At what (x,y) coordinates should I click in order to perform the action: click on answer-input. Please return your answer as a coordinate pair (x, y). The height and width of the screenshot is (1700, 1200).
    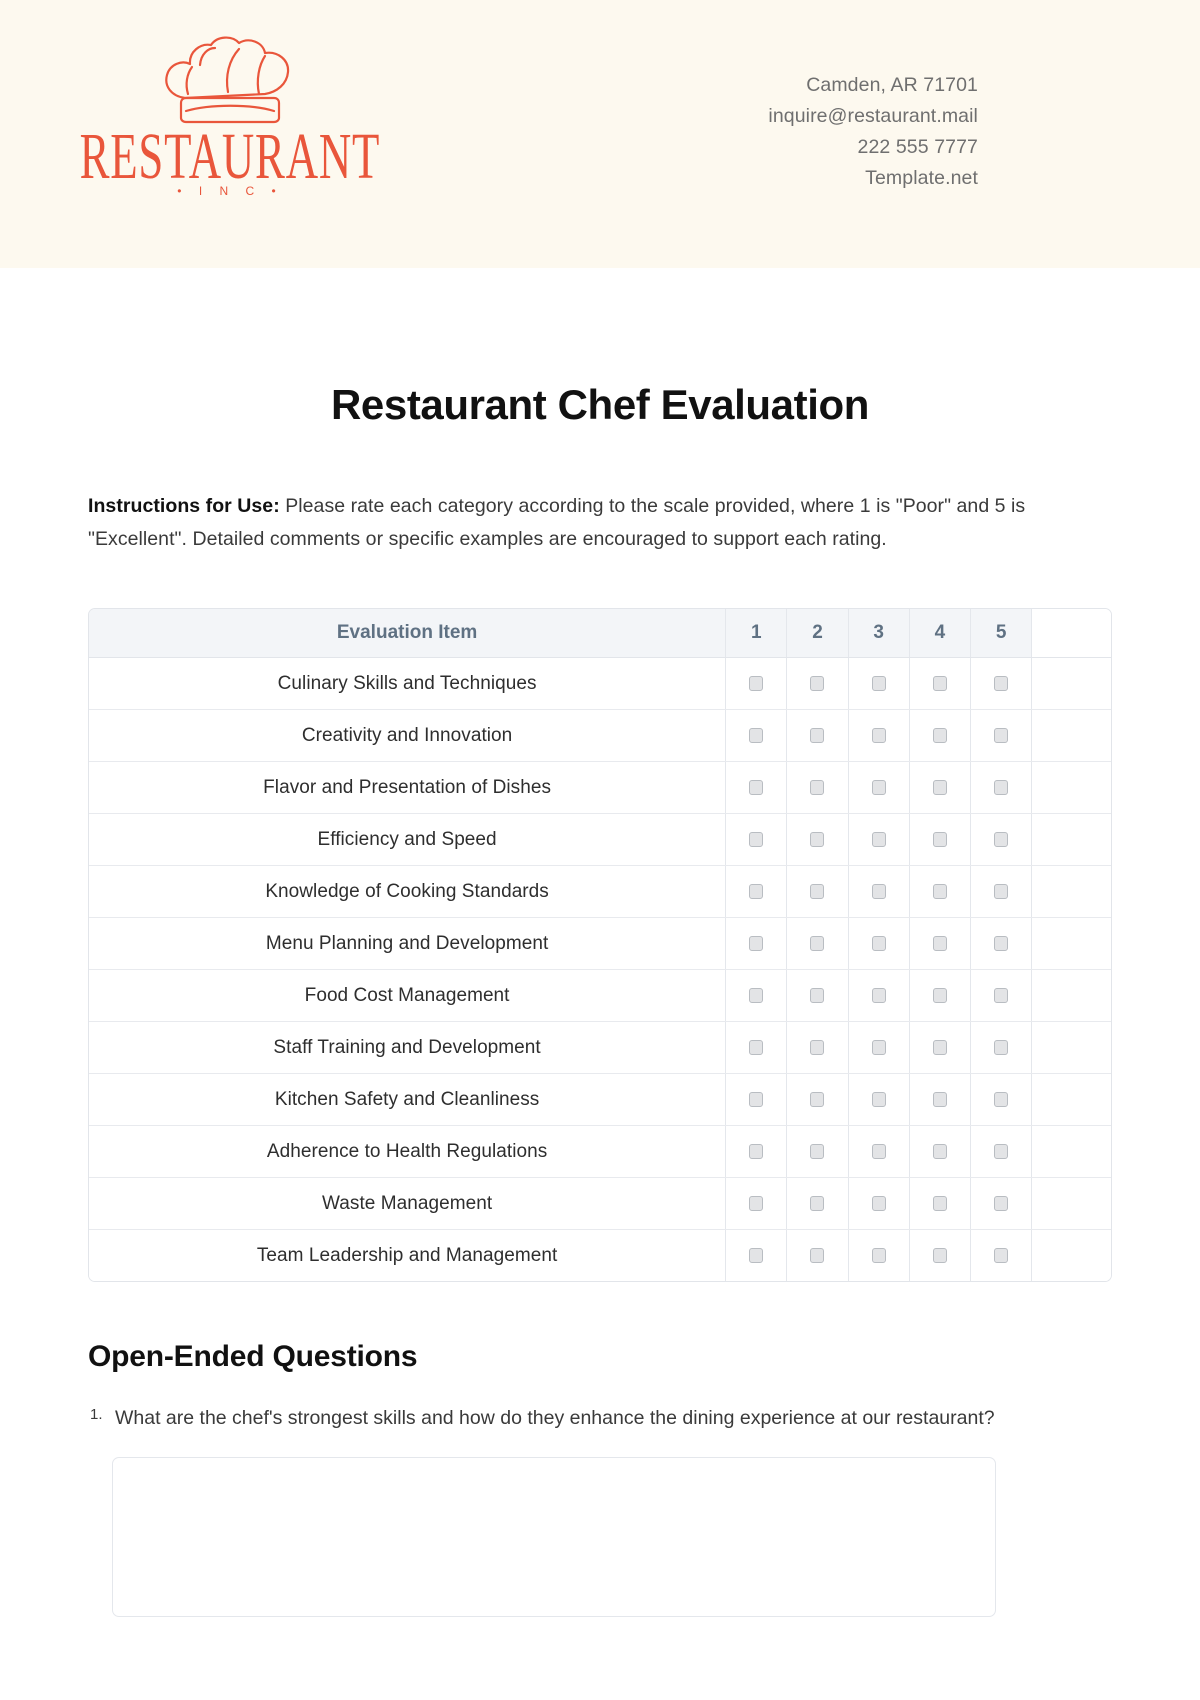
    Looking at the image, I should click on (554, 1537).